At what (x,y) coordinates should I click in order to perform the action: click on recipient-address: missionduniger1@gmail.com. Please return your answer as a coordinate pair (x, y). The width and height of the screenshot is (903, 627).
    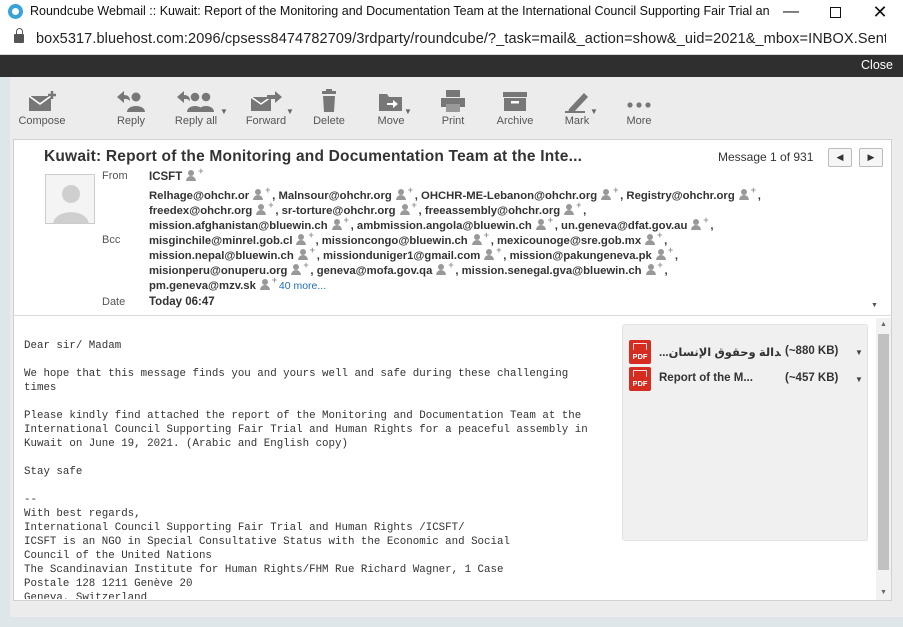
    Looking at the image, I should click on (401, 256).